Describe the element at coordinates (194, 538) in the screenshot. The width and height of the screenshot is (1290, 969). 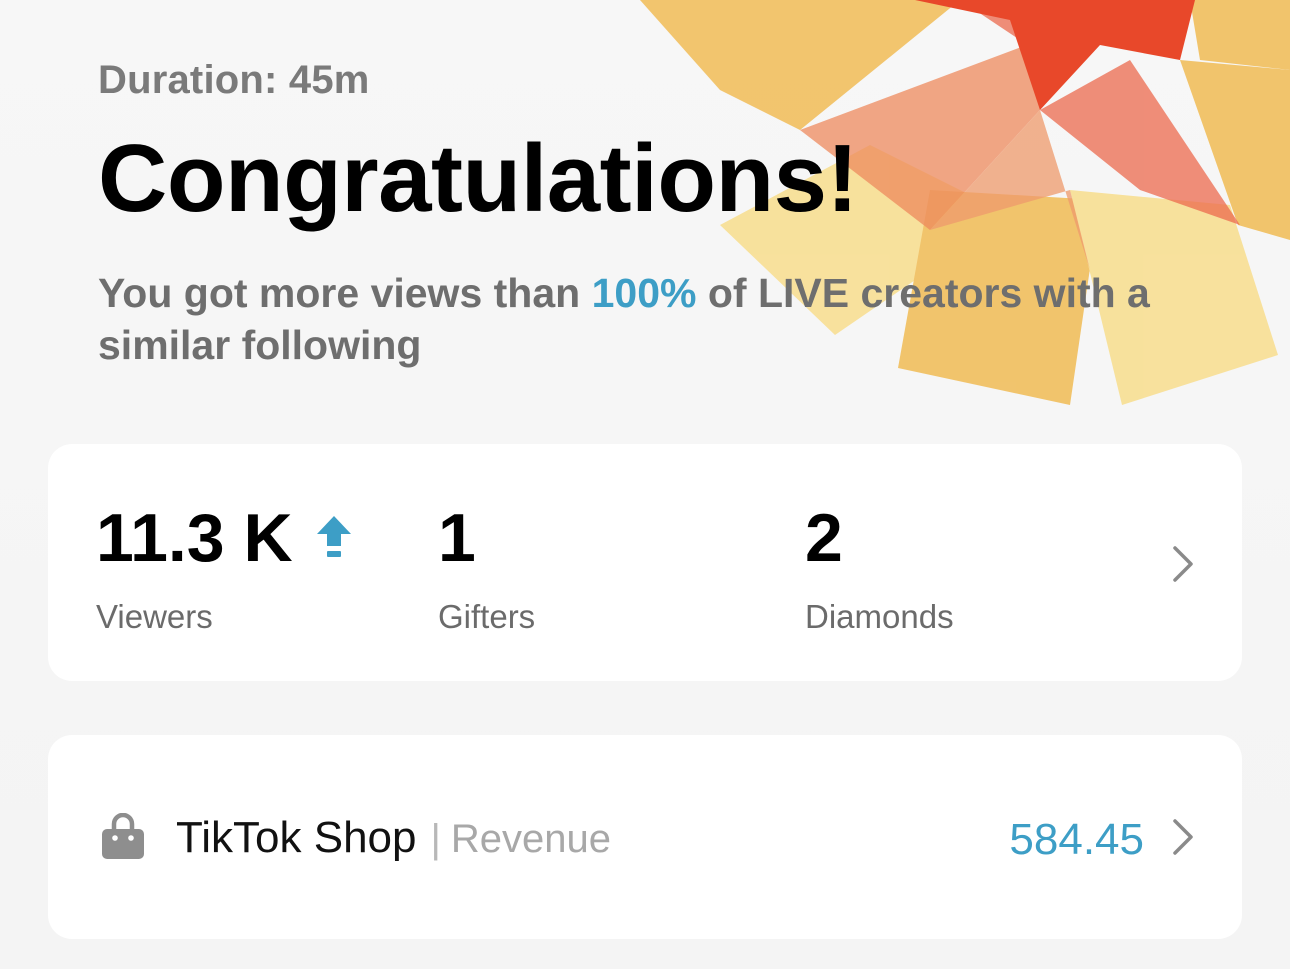
I see `viewers-value: 11.3 K` at that location.